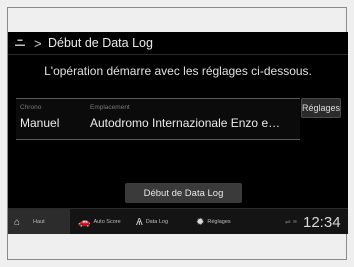 This screenshot has height=267, width=354. What do you see at coordinates (17, 222) in the screenshot?
I see `home-icon: ⌂` at bounding box center [17, 222].